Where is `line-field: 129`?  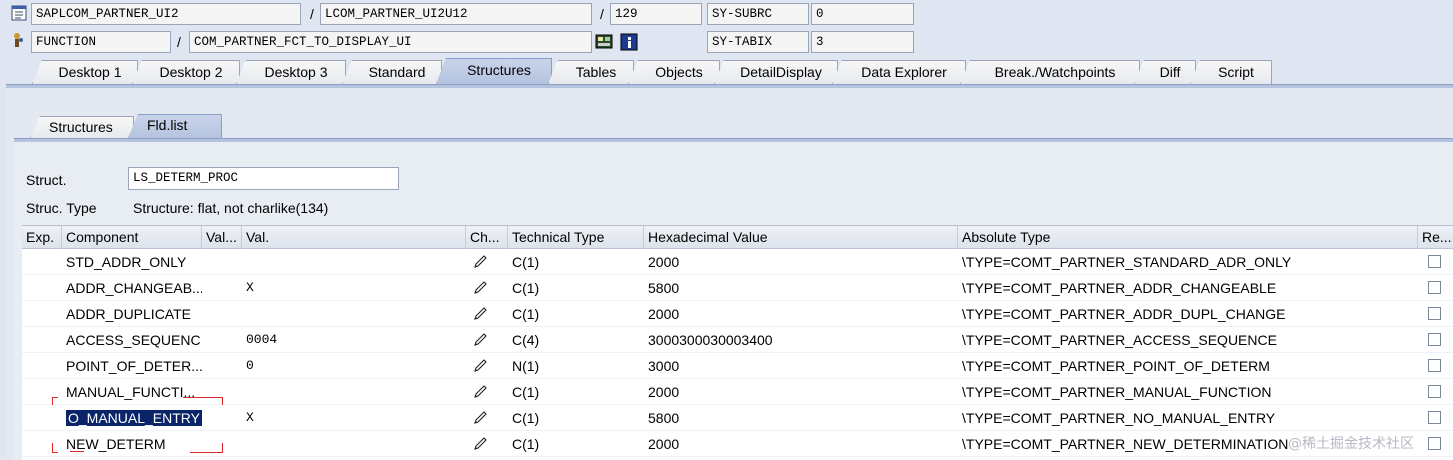 line-field: 129 is located at coordinates (656, 14).